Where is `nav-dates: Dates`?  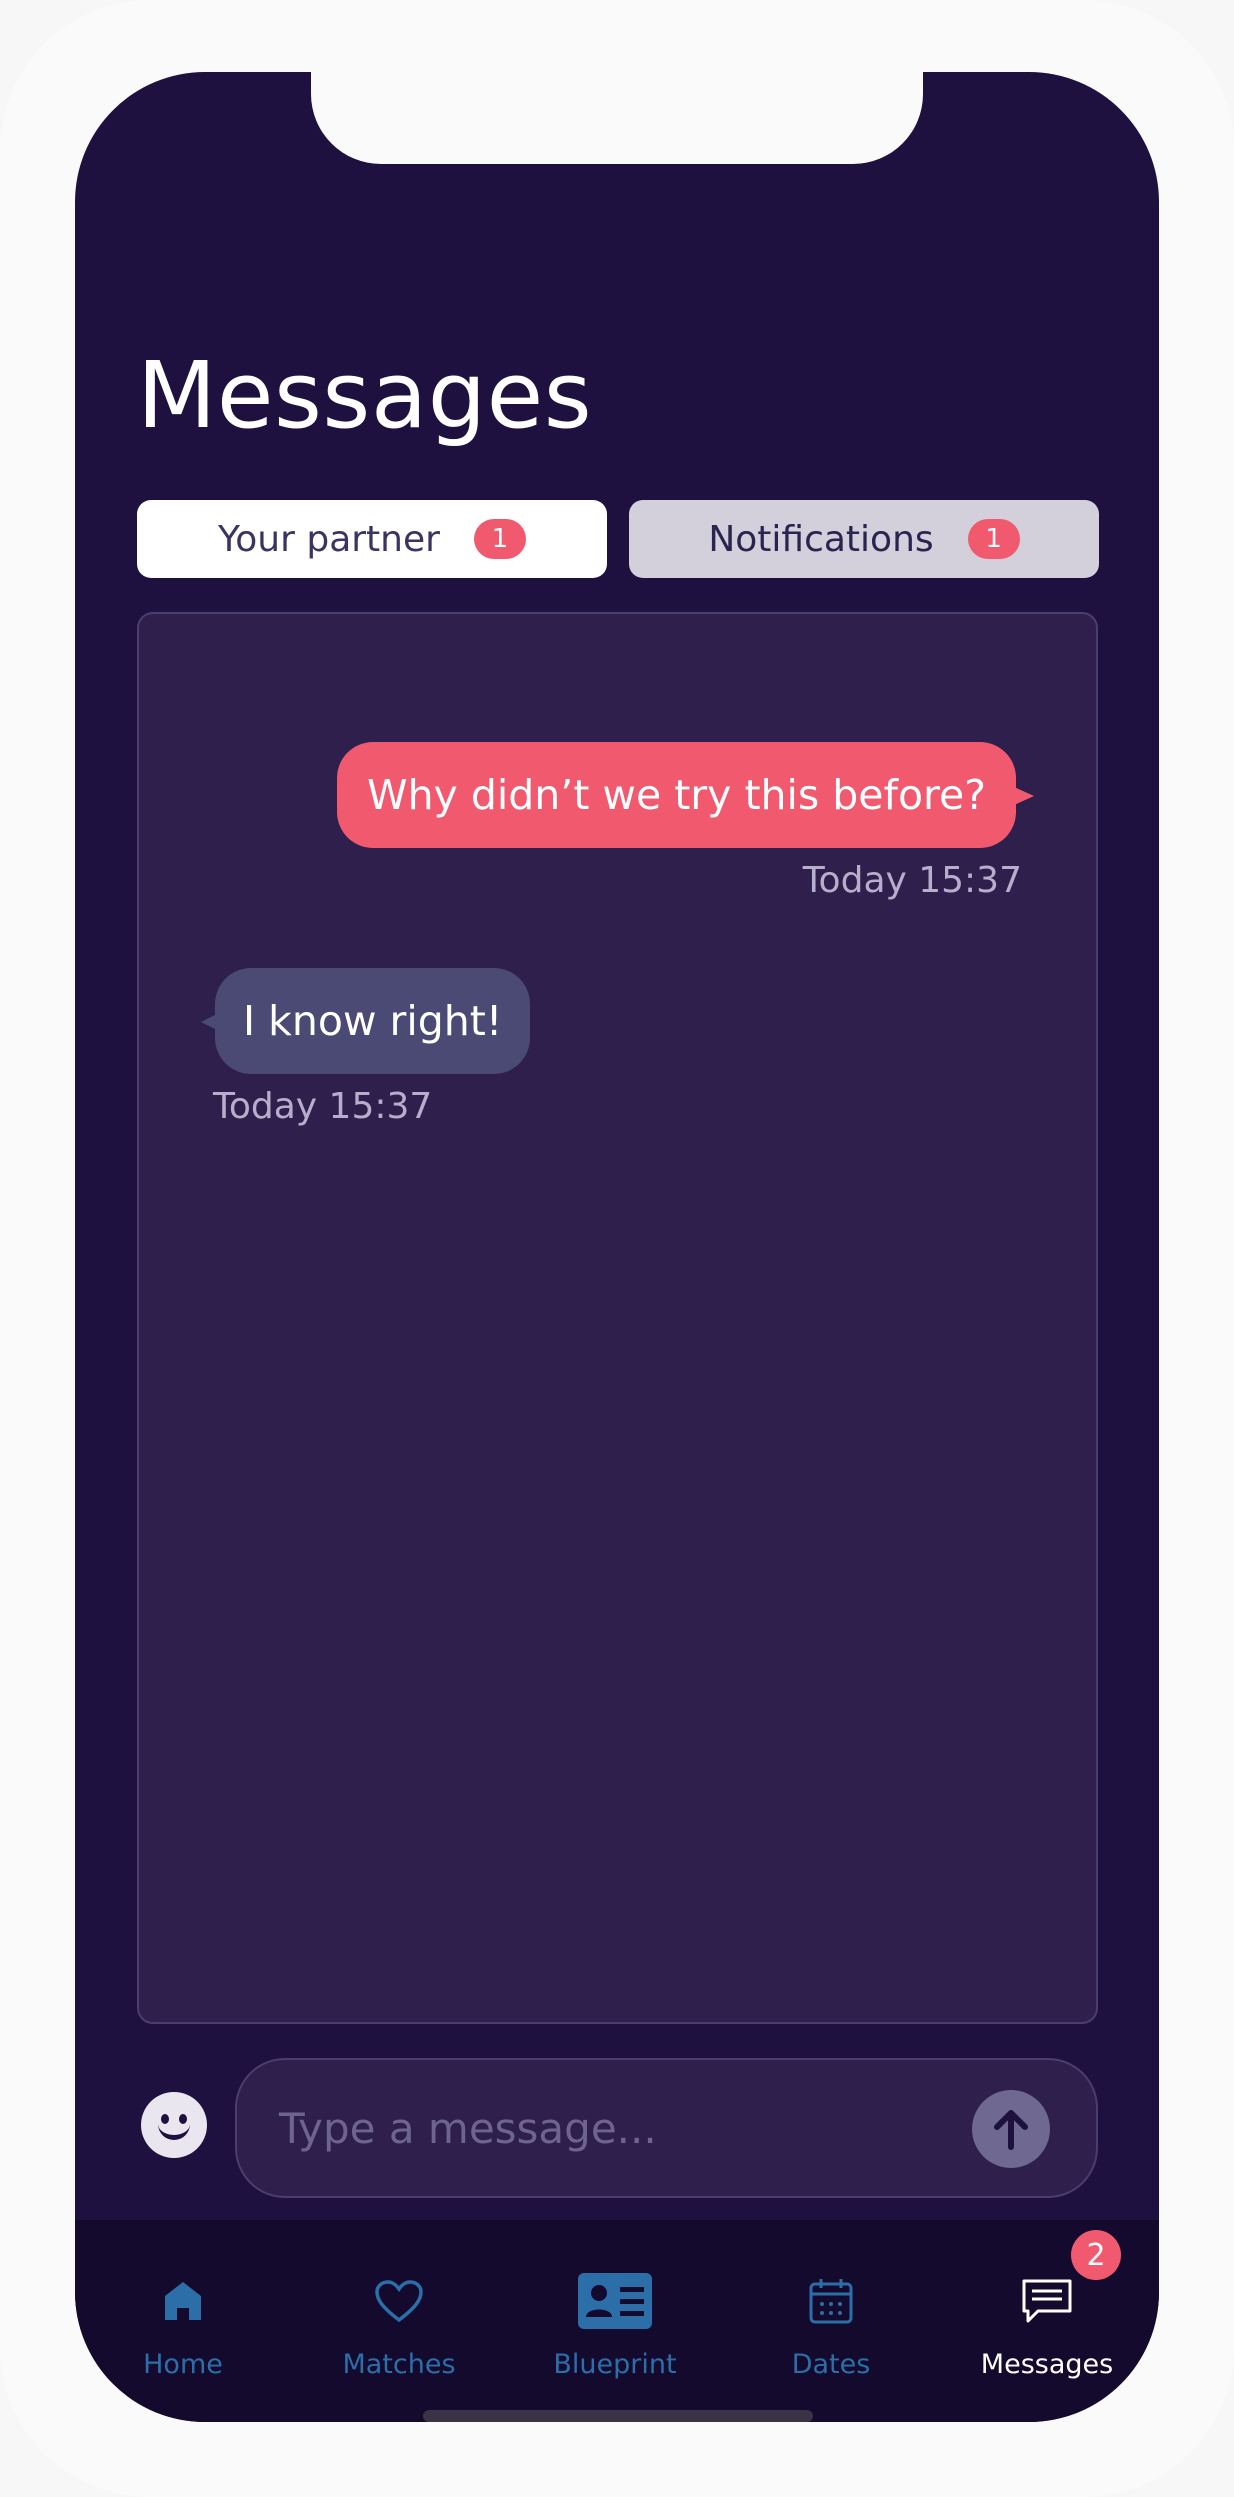
nav-dates: Dates is located at coordinates (831, 2300).